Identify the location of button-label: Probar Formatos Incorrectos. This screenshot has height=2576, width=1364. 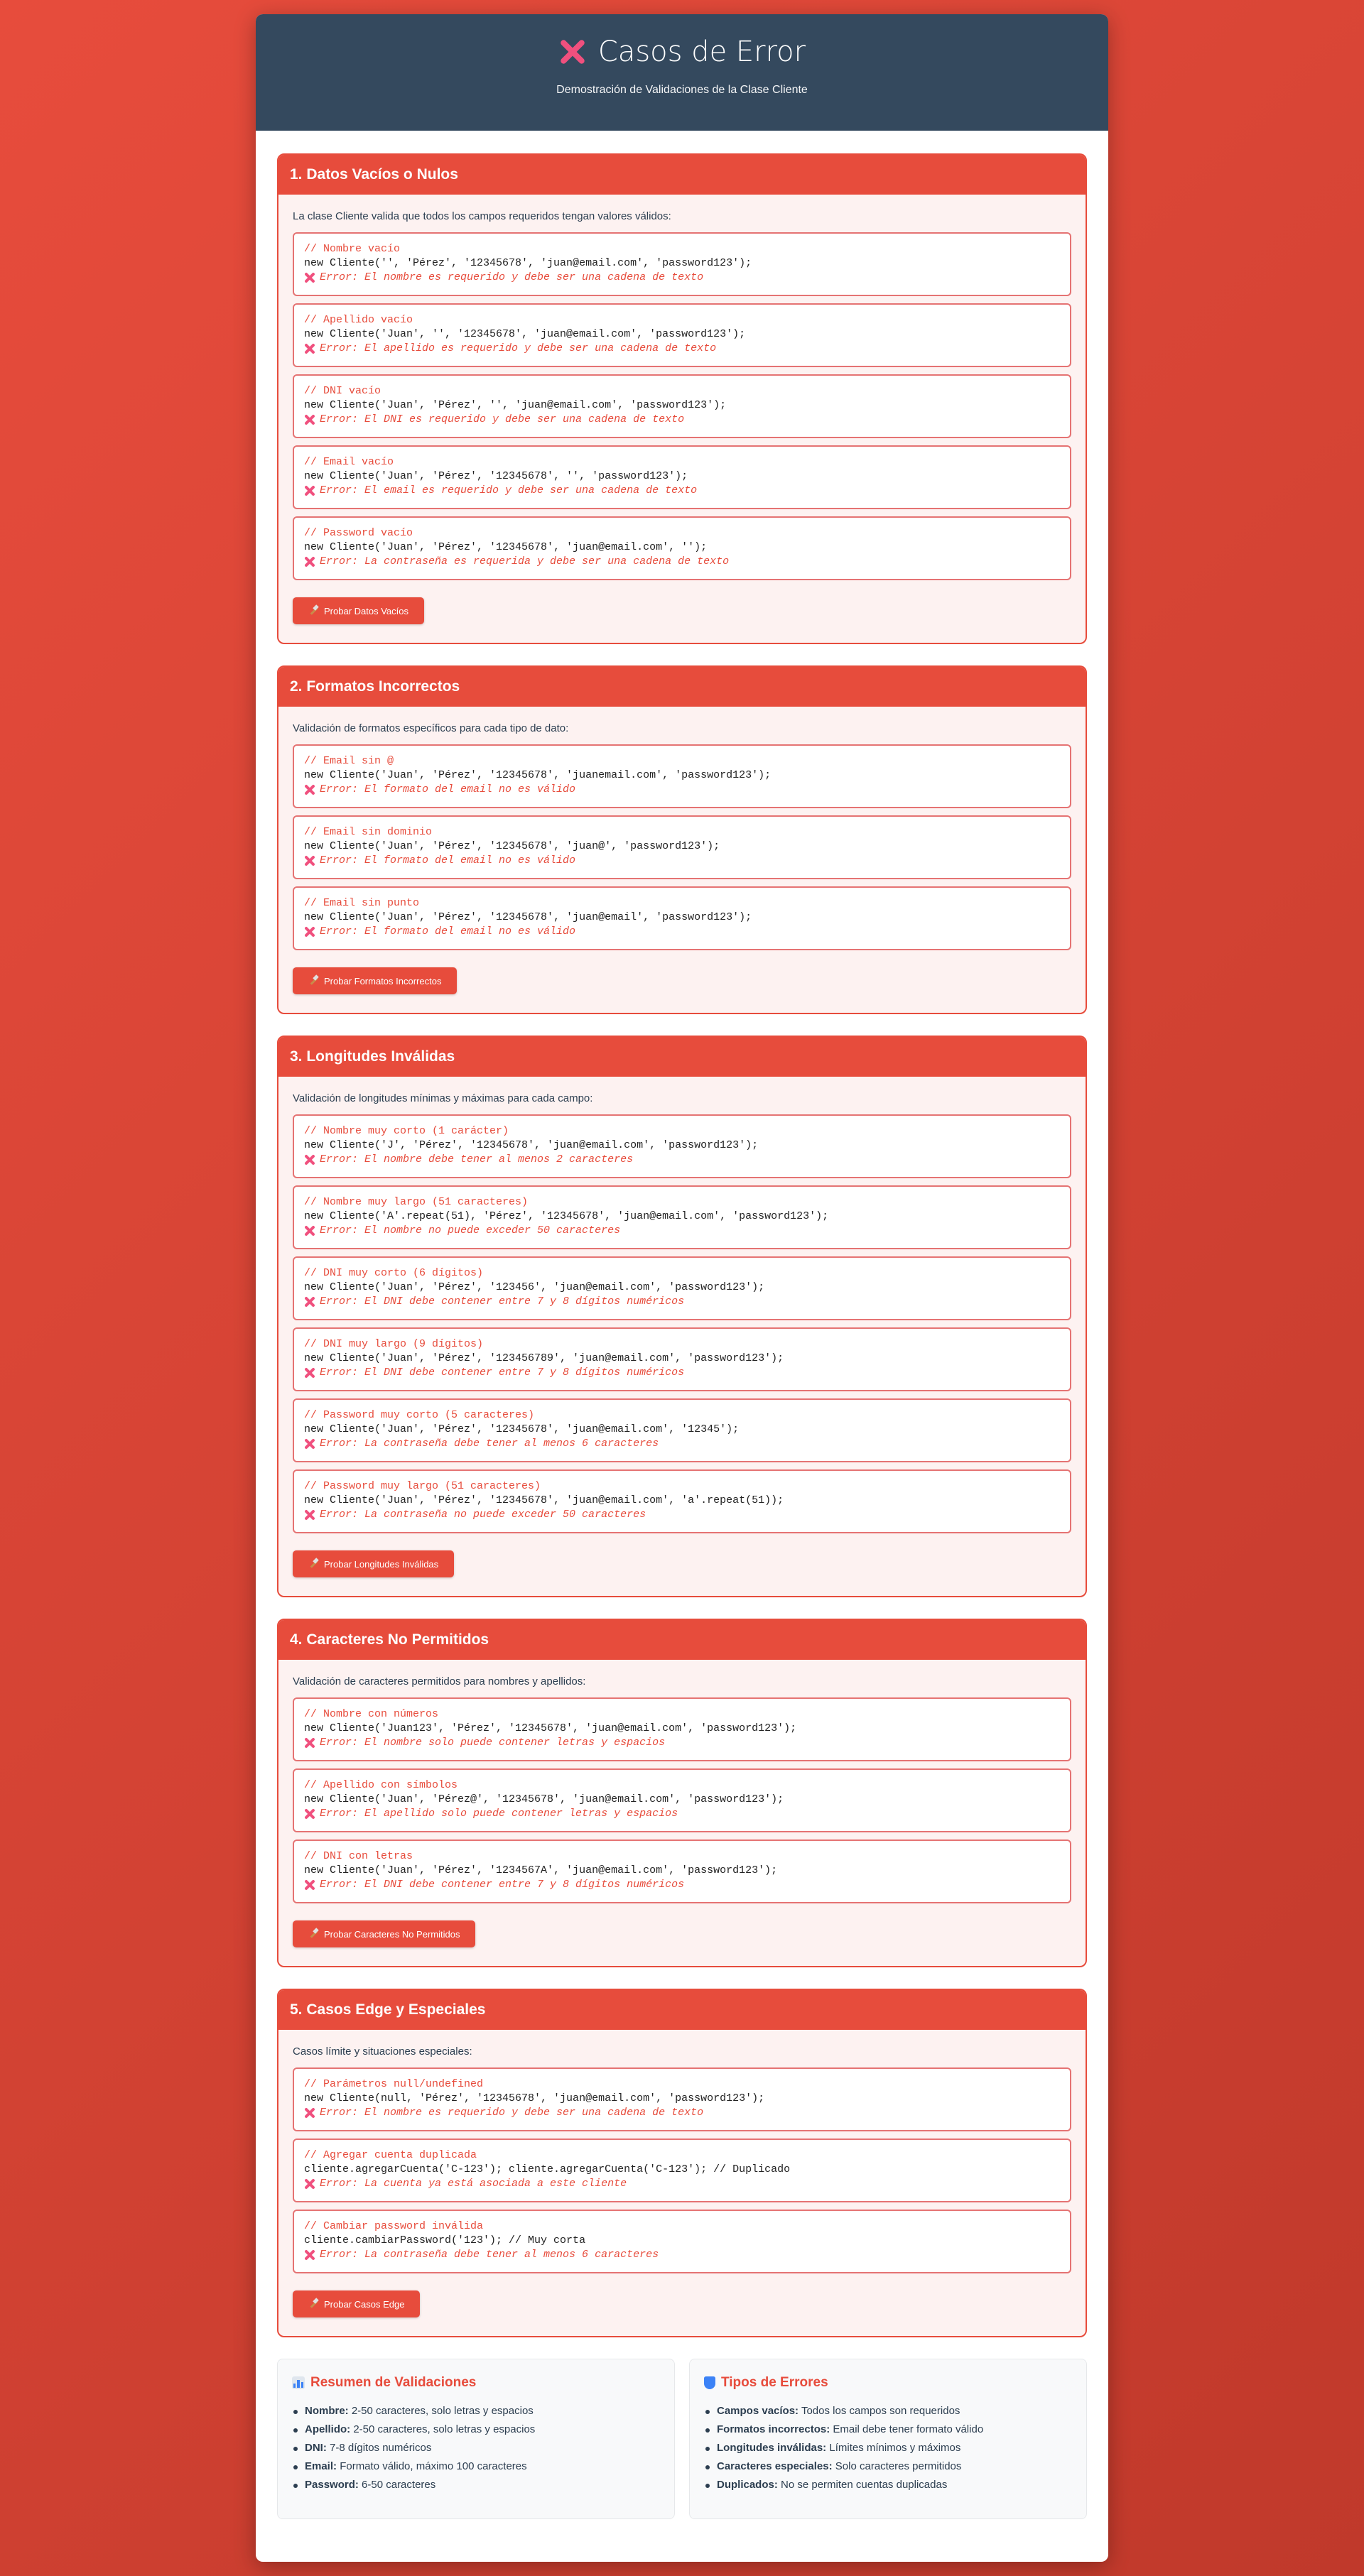
(383, 981).